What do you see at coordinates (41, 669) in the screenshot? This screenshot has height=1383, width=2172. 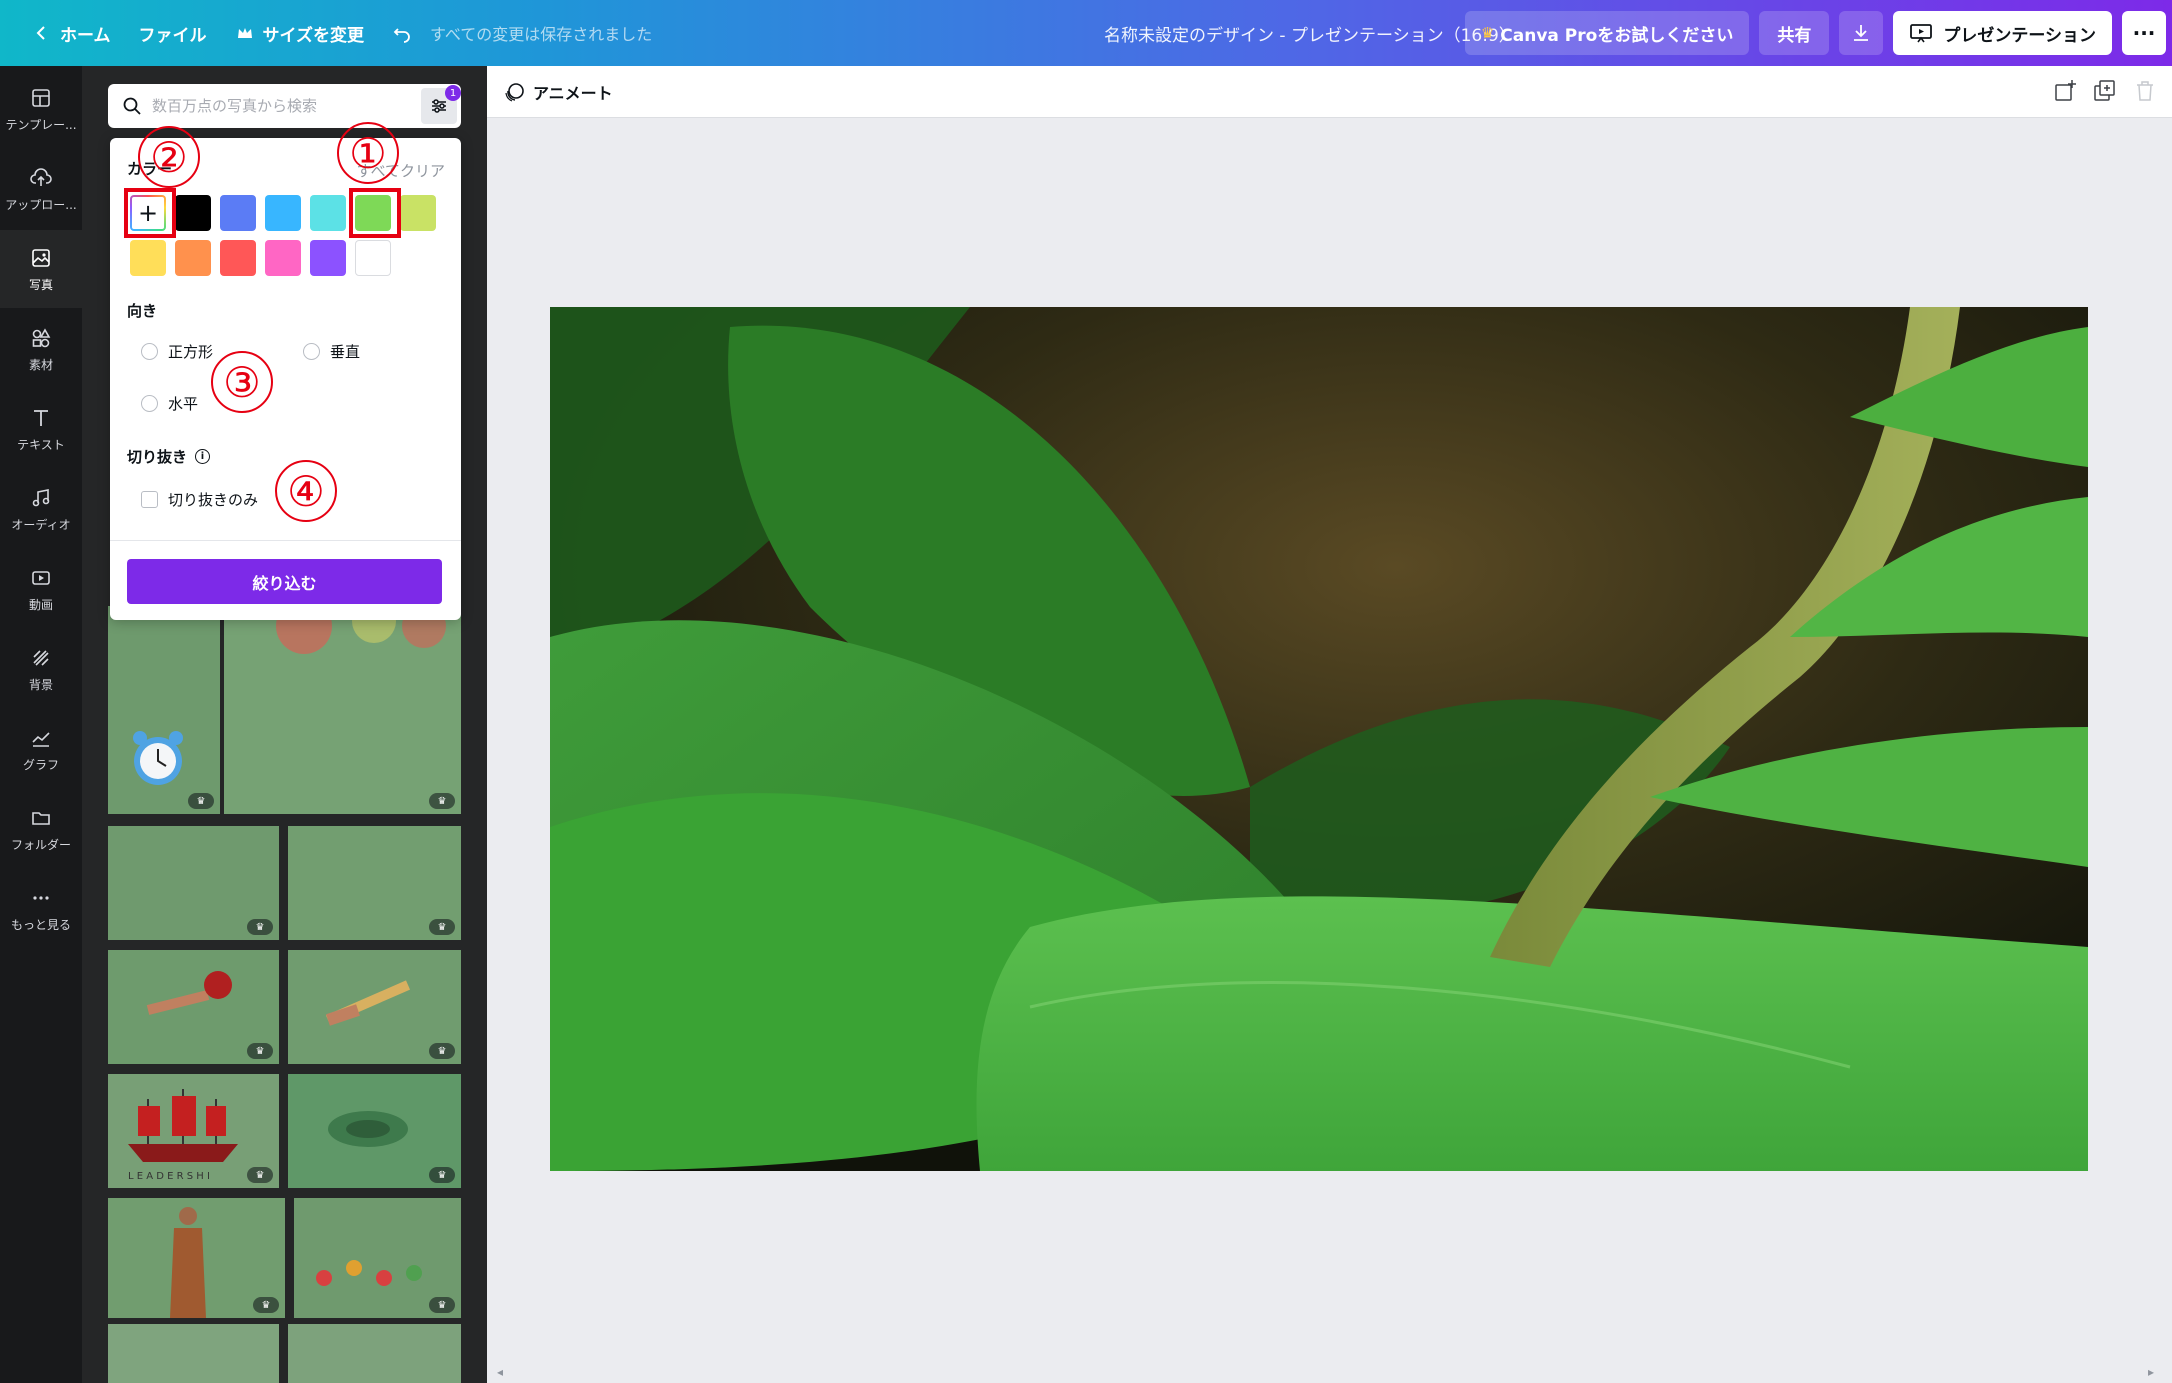 I see `rail-item-background: 背景` at bounding box center [41, 669].